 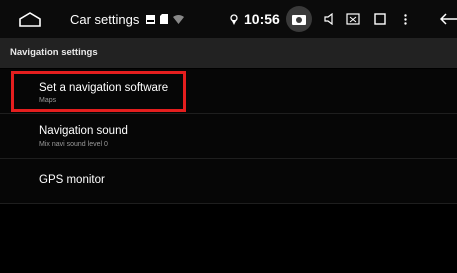 What do you see at coordinates (380, 19) in the screenshot?
I see `recents-icon` at bounding box center [380, 19].